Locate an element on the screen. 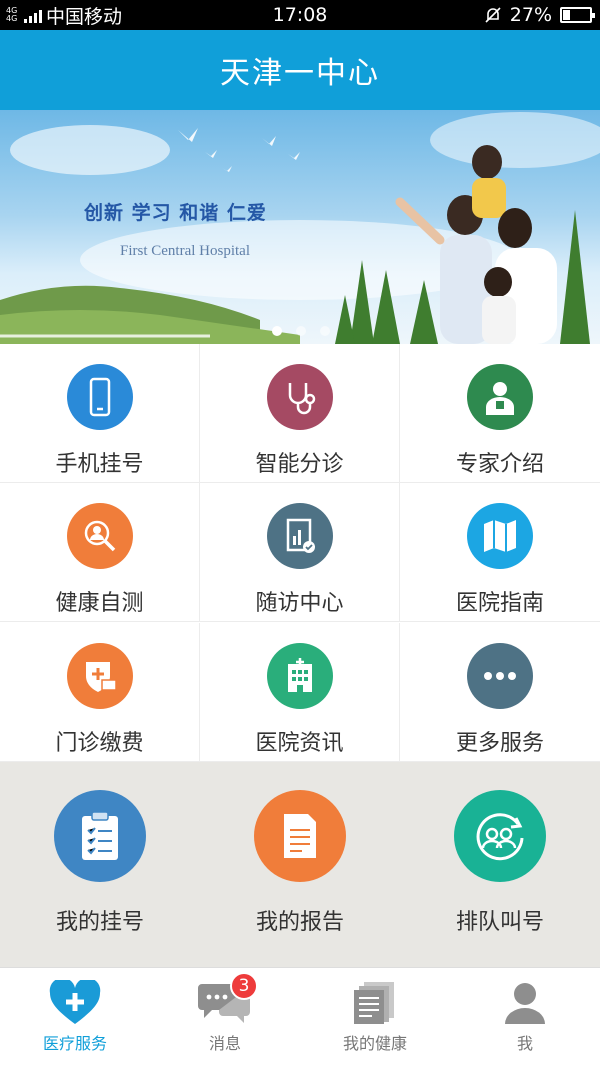 This screenshot has height=1067, width=600. service-label: 更多服务 is located at coordinates (499, 743).